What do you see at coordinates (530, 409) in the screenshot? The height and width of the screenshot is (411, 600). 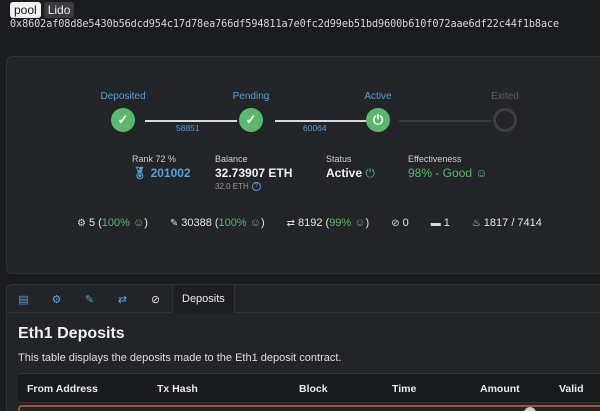 I see `avatar-icon` at bounding box center [530, 409].